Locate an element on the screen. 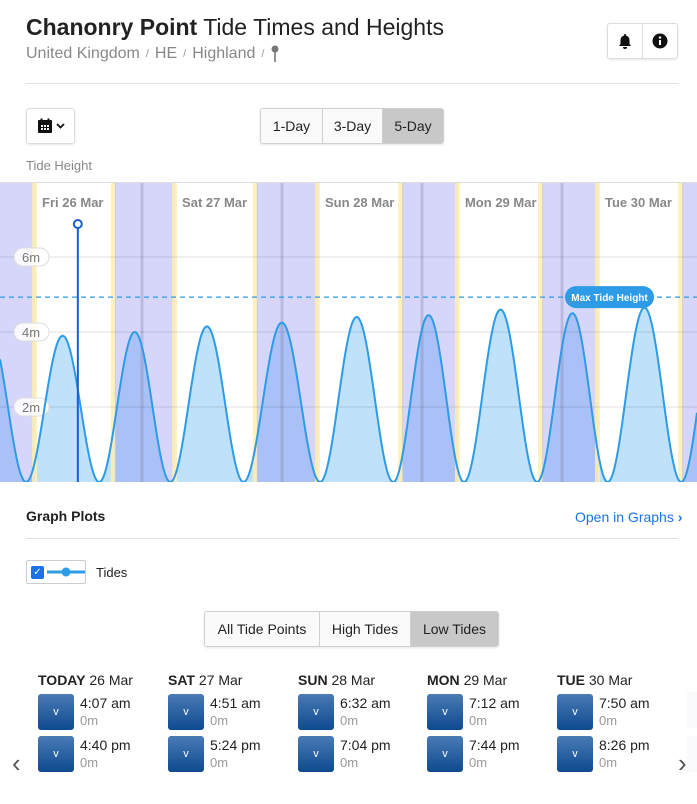 This screenshot has height=804, width=697. tide-day: SUN 28 Mar v 6:32 am 0m v 7:04 pm 0m is located at coordinates (358, 725).